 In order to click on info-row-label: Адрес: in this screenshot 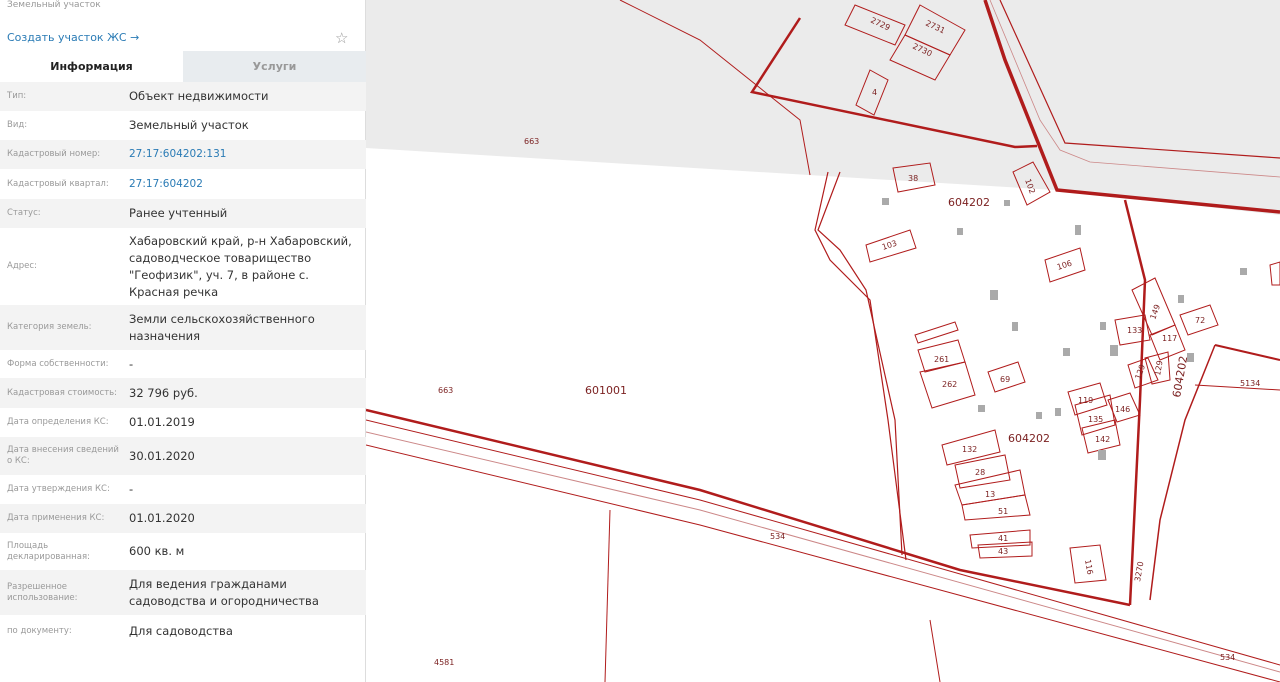, I will do `click(22, 266)`.